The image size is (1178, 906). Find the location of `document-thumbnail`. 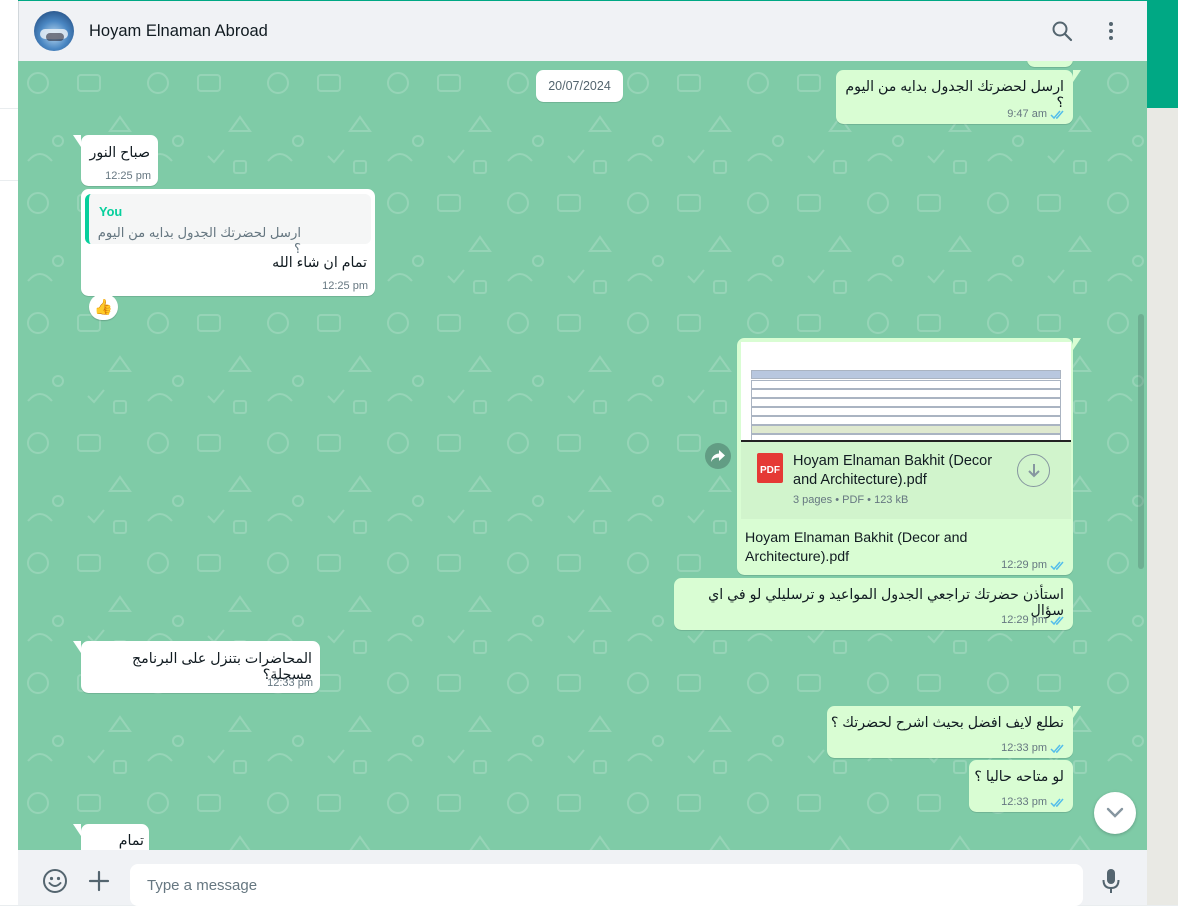

document-thumbnail is located at coordinates (906, 392).